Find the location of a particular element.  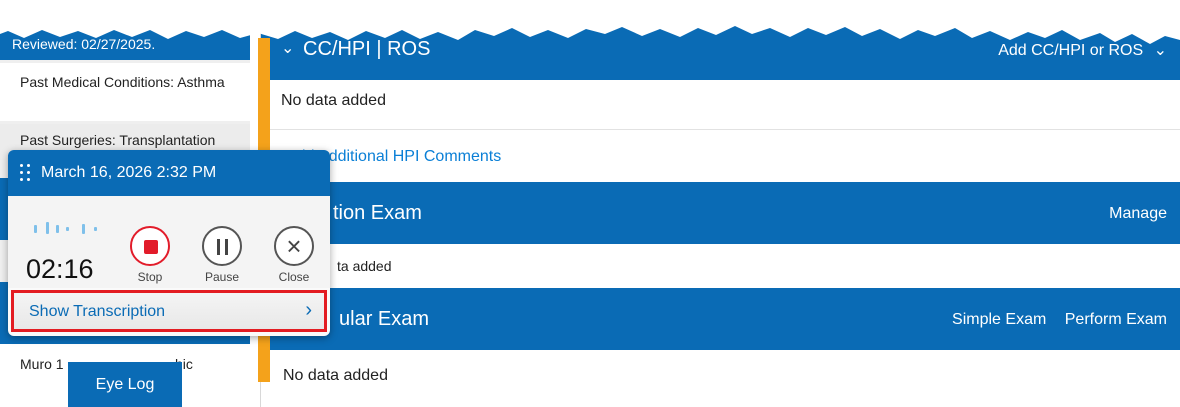

add-cc-hpi-label: Add CC/HPI or ROS is located at coordinates (1071, 50).